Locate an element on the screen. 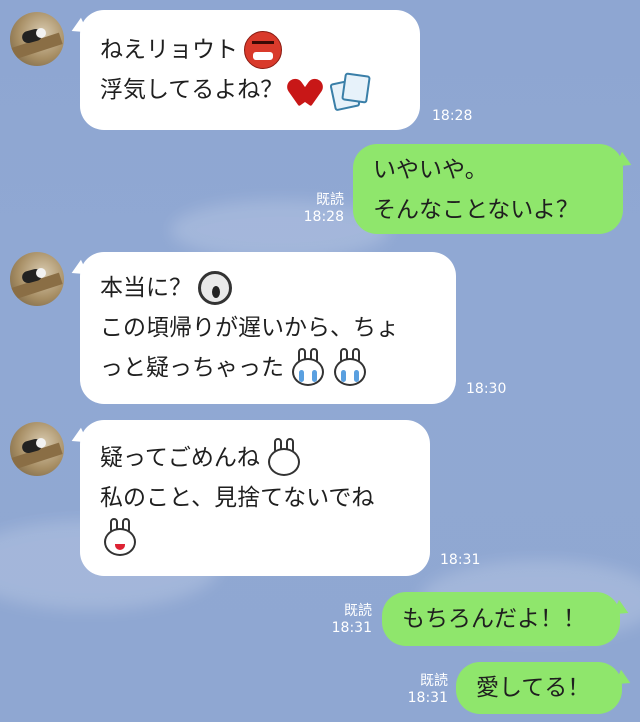 The width and height of the screenshot is (640, 722). message-text-line: 疑ってごめんね is located at coordinates (180, 458).